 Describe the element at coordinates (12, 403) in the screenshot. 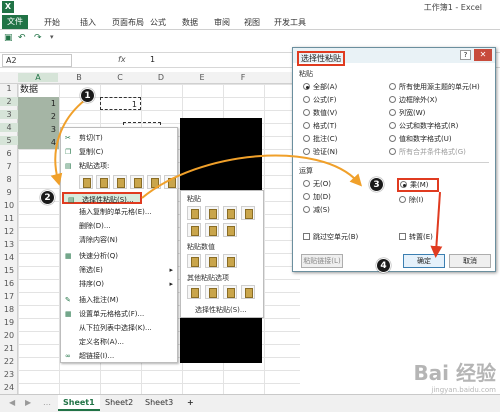

I see `scroll-left-icon: ◀` at that location.